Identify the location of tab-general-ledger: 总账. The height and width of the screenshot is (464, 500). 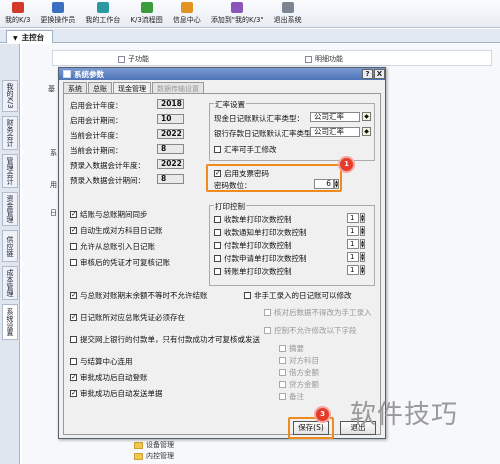
(100, 87).